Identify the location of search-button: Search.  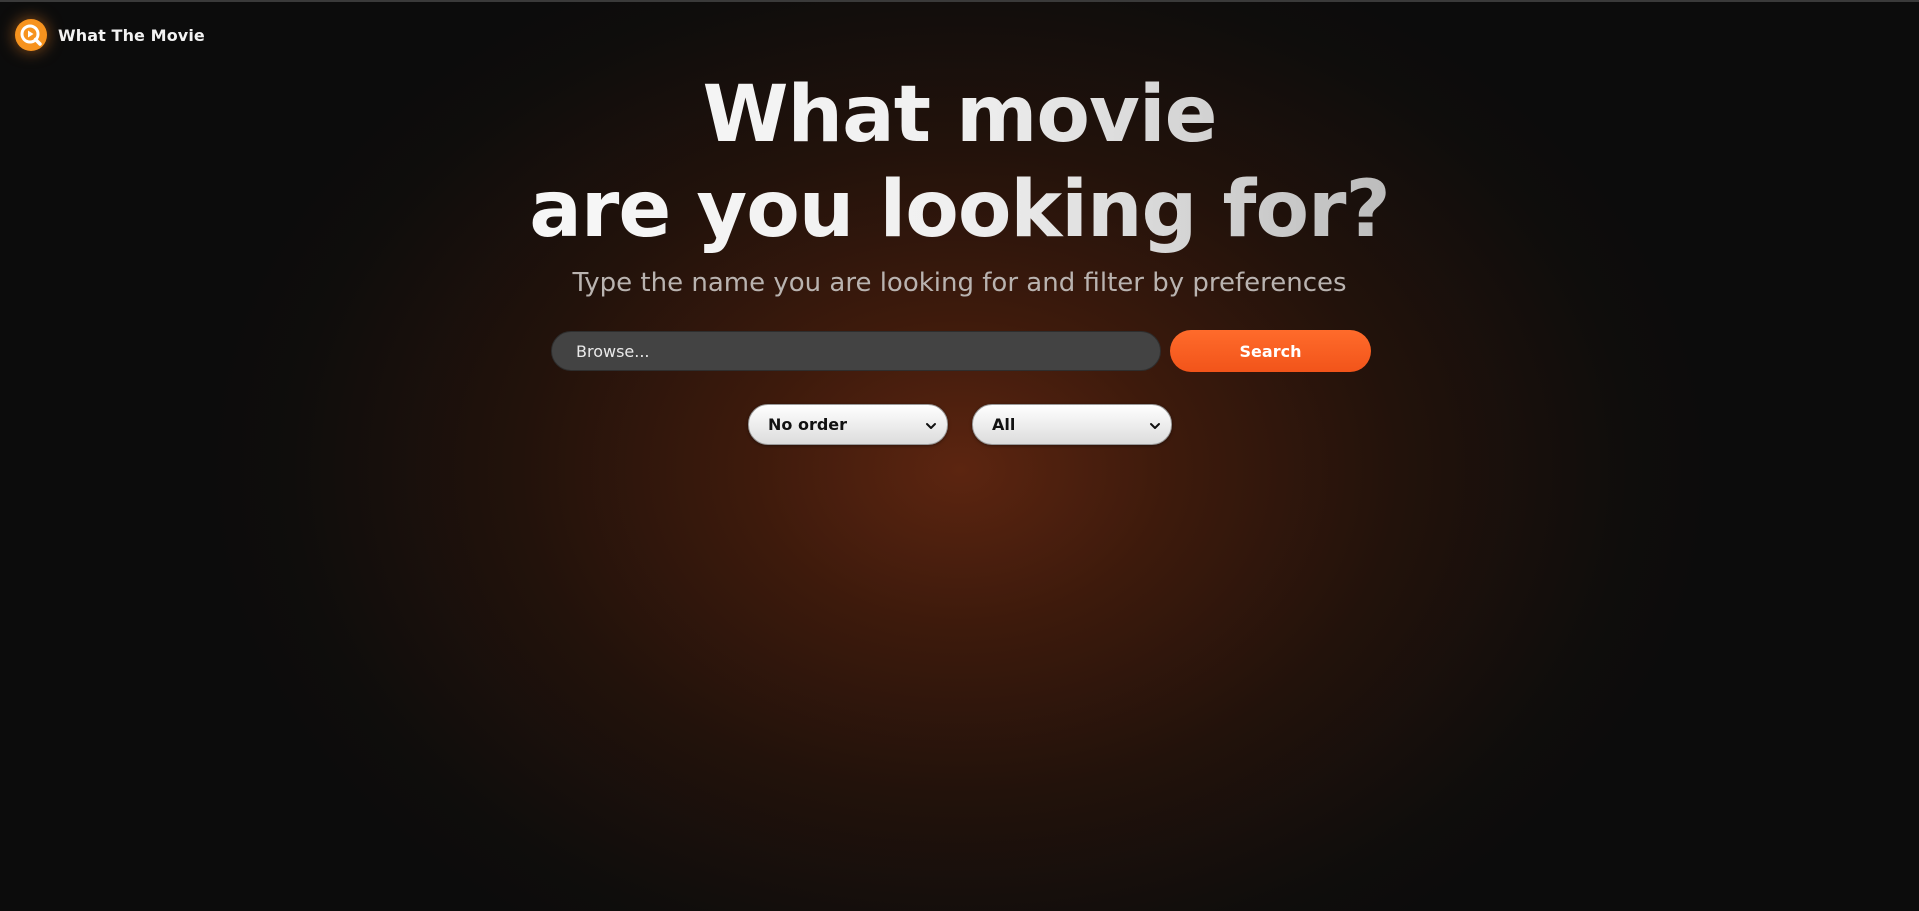
(1270, 351).